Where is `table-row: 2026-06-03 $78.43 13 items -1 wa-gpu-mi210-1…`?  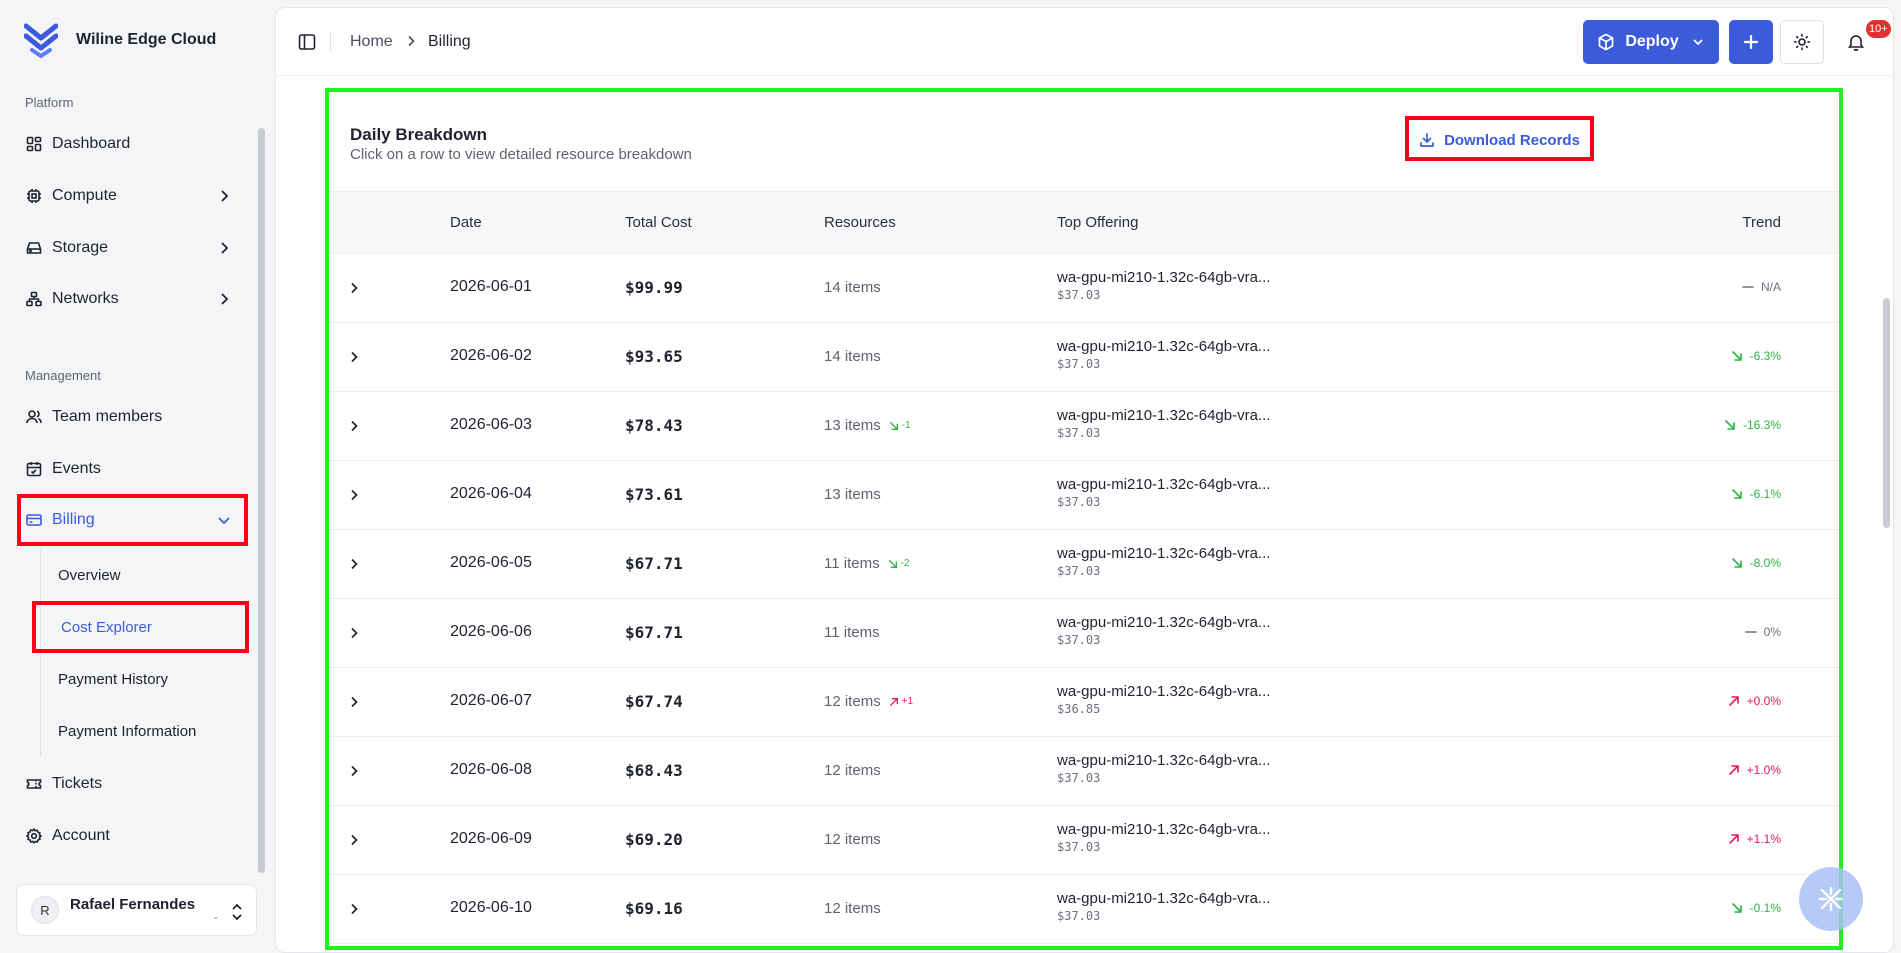 table-row: 2026-06-03 $78.43 13 items -1 wa-gpu-mi210-1… is located at coordinates (1084, 426).